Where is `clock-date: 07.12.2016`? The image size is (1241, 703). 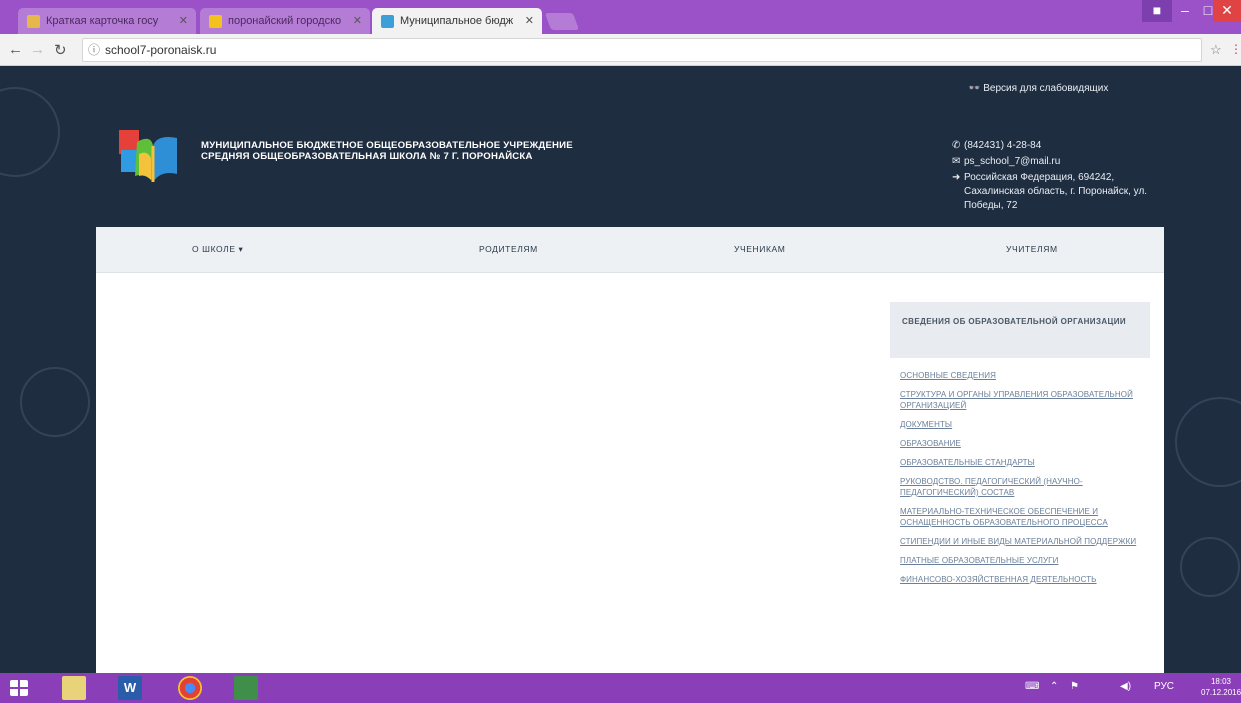 clock-date: 07.12.2016 is located at coordinates (1221, 692).